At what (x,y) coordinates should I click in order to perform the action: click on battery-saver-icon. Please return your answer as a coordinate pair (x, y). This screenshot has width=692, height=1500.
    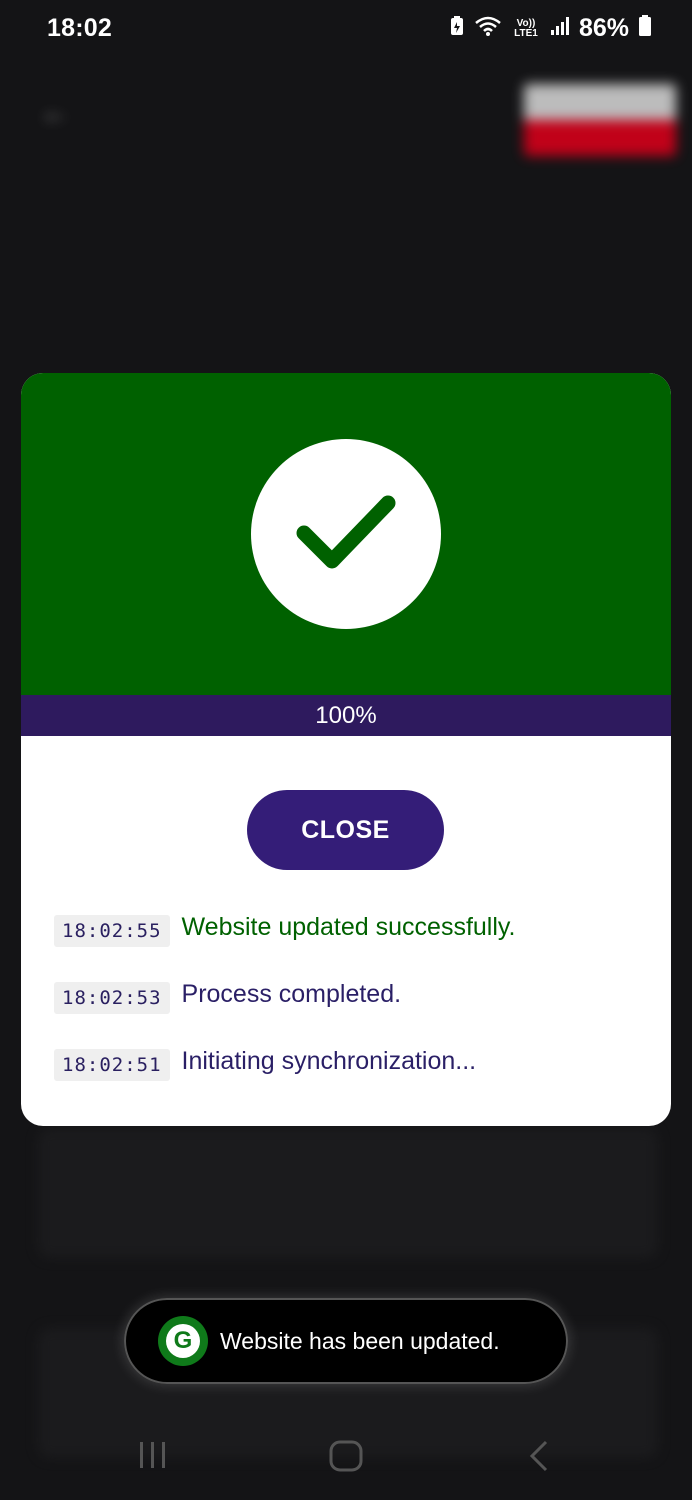
    Looking at the image, I should click on (457, 28).